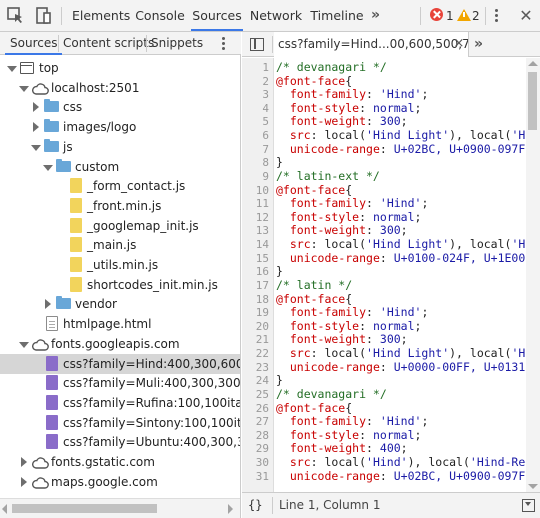 The image size is (540, 518). Describe the element at coordinates (255, 177) in the screenshot. I see `line-number: 9` at that location.